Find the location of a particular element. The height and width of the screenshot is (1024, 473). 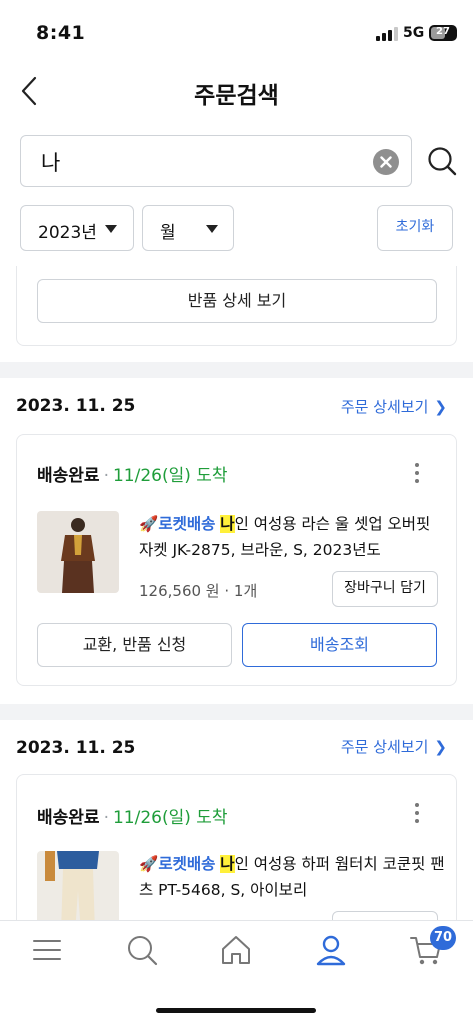

price: 126,560 원 is located at coordinates (179, 591).